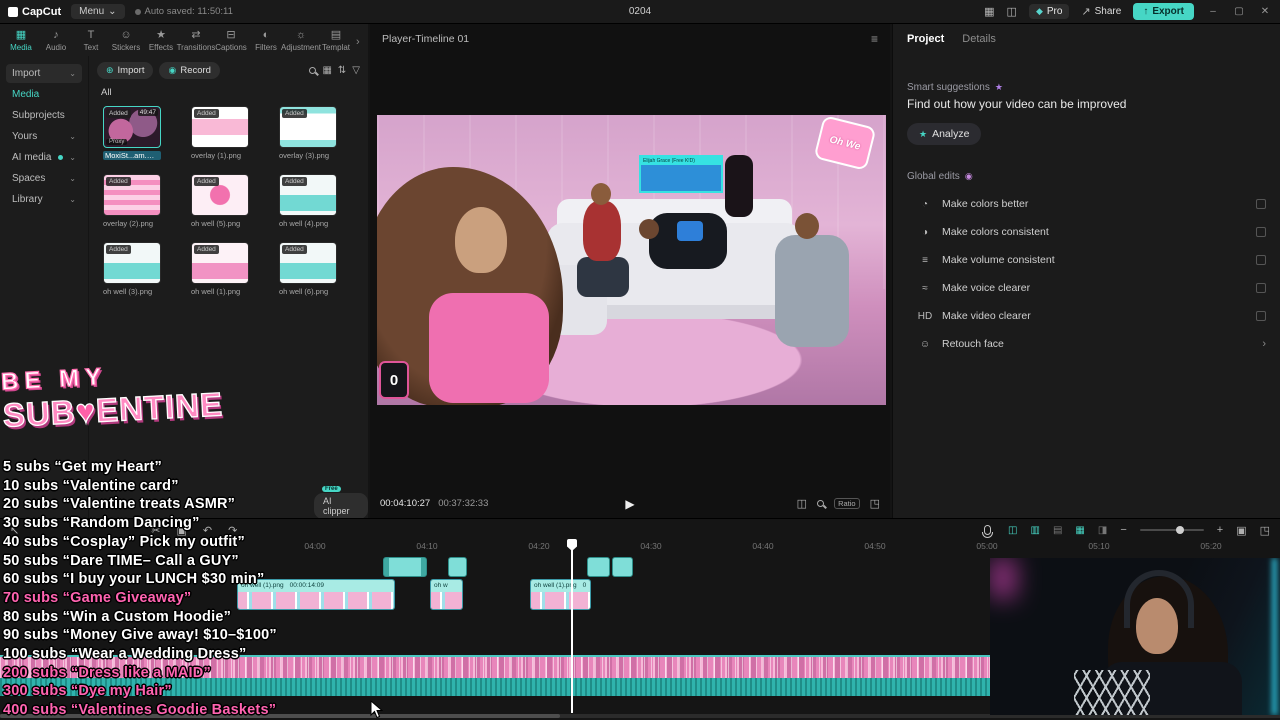 The image size is (1280, 720). I want to click on global-edit-item: ☺ Retouch face ›, so click(1086, 344).